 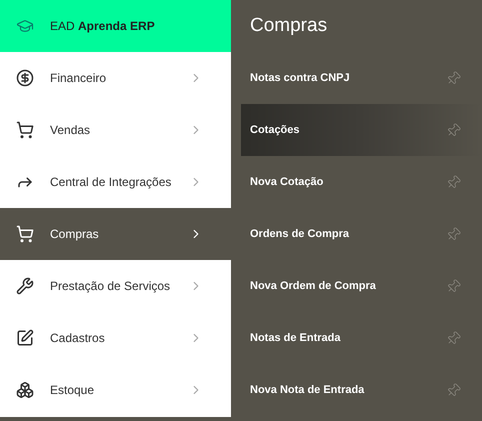 What do you see at coordinates (111, 182) in the screenshot?
I see `menu-label: Central de Integrações` at bounding box center [111, 182].